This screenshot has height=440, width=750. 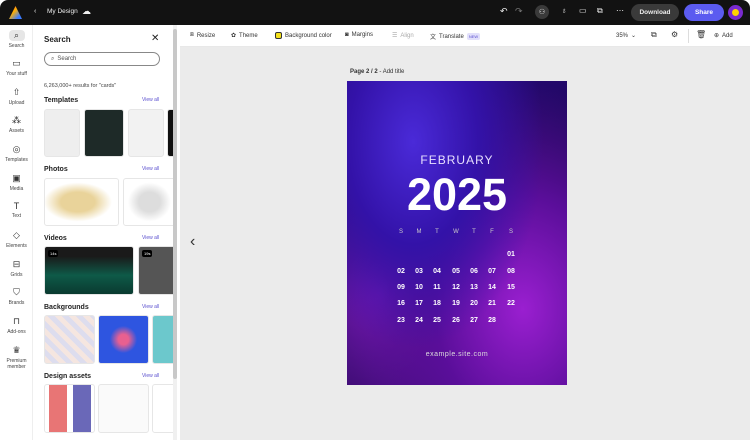 I want to click on align-button: ☰ Align, so click(x=403, y=36).